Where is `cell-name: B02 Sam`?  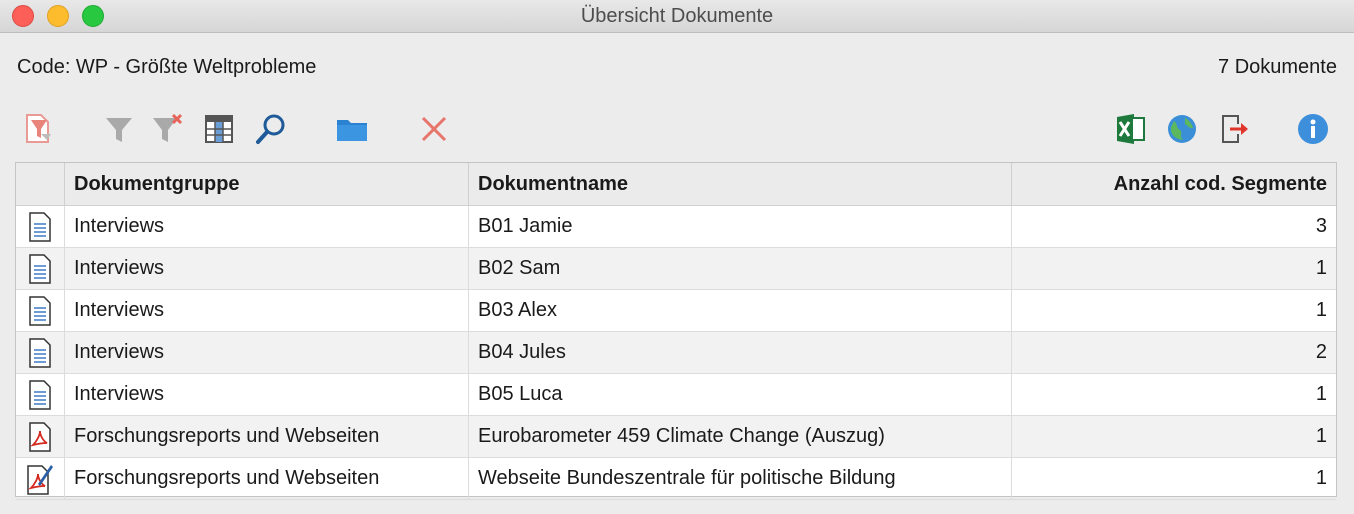 cell-name: B02 Sam is located at coordinates (740, 268).